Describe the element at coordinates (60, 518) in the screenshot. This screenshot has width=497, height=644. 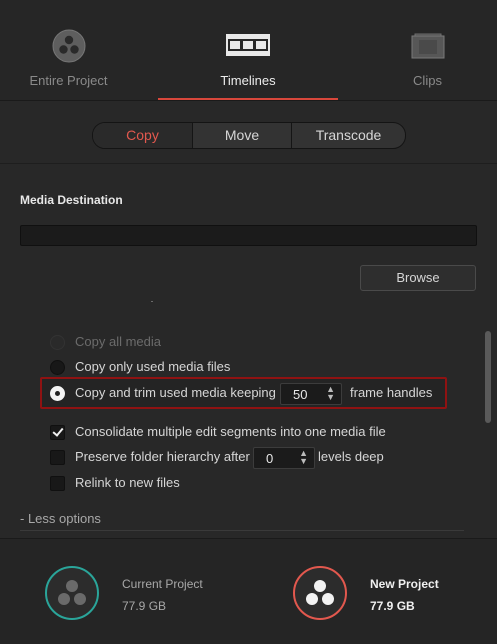
I see `less-options-toggle: - Less options` at that location.